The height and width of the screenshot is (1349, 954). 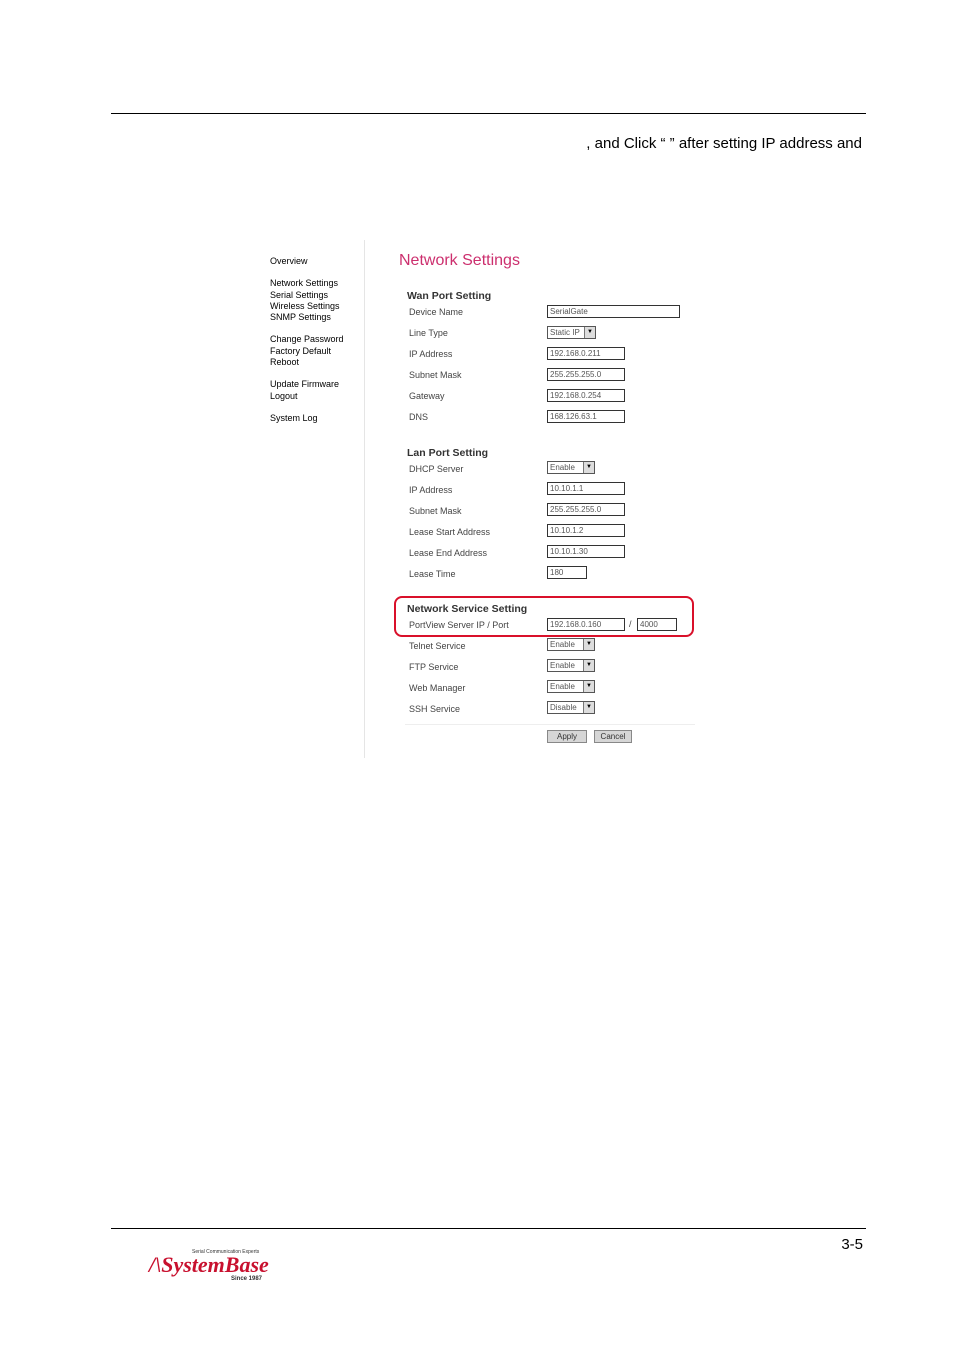 I want to click on lan-ip-input: 10.10.1.1, so click(x=586, y=488).